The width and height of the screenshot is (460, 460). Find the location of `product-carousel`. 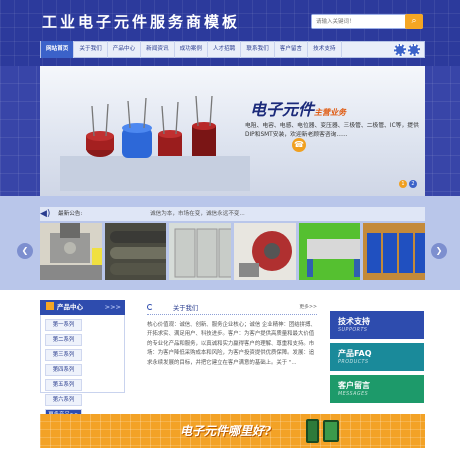

product-carousel is located at coordinates (233, 251).